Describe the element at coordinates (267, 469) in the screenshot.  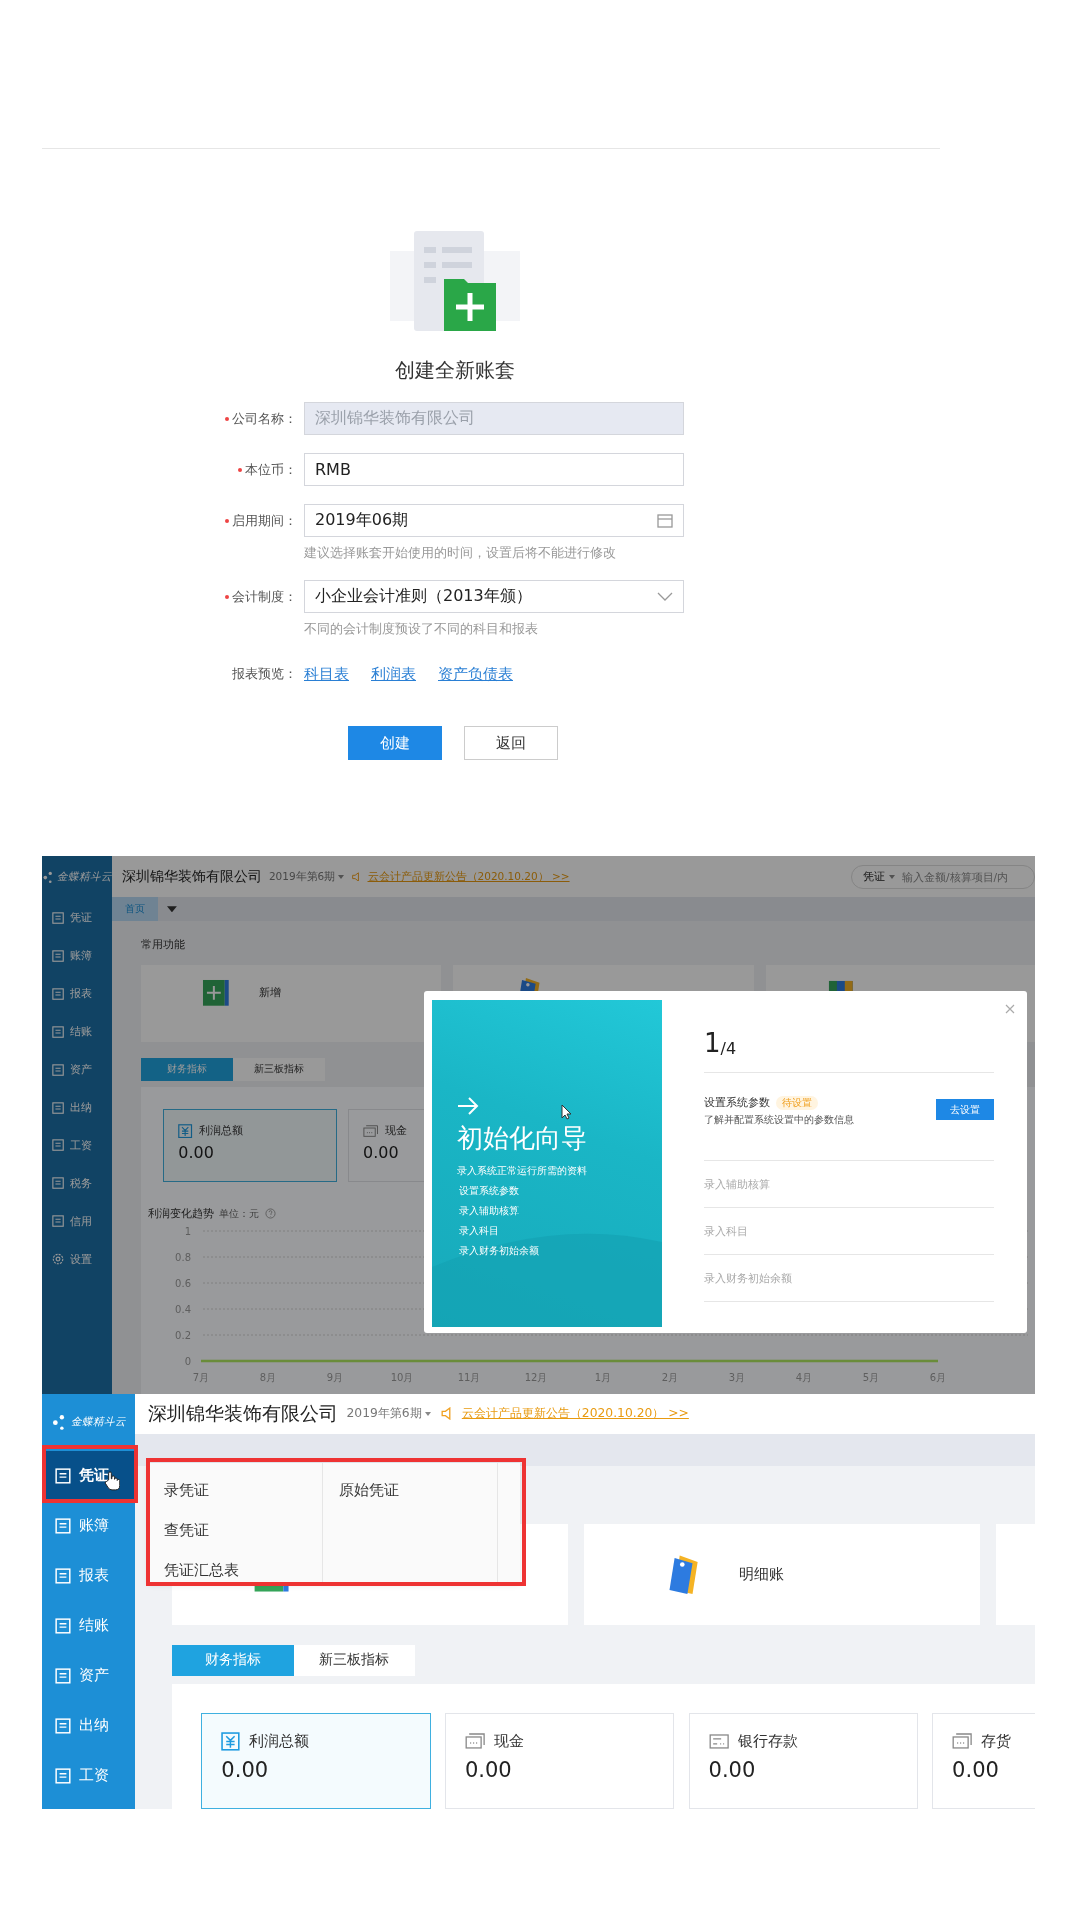
I see `field-label: 本位币：` at that location.